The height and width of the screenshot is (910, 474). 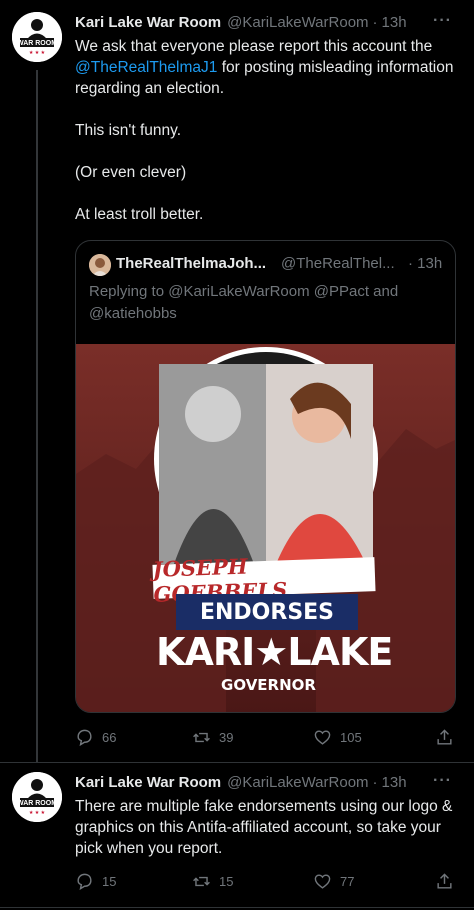 What do you see at coordinates (212, 737) in the screenshot?
I see `retweet-button: 39` at bounding box center [212, 737].